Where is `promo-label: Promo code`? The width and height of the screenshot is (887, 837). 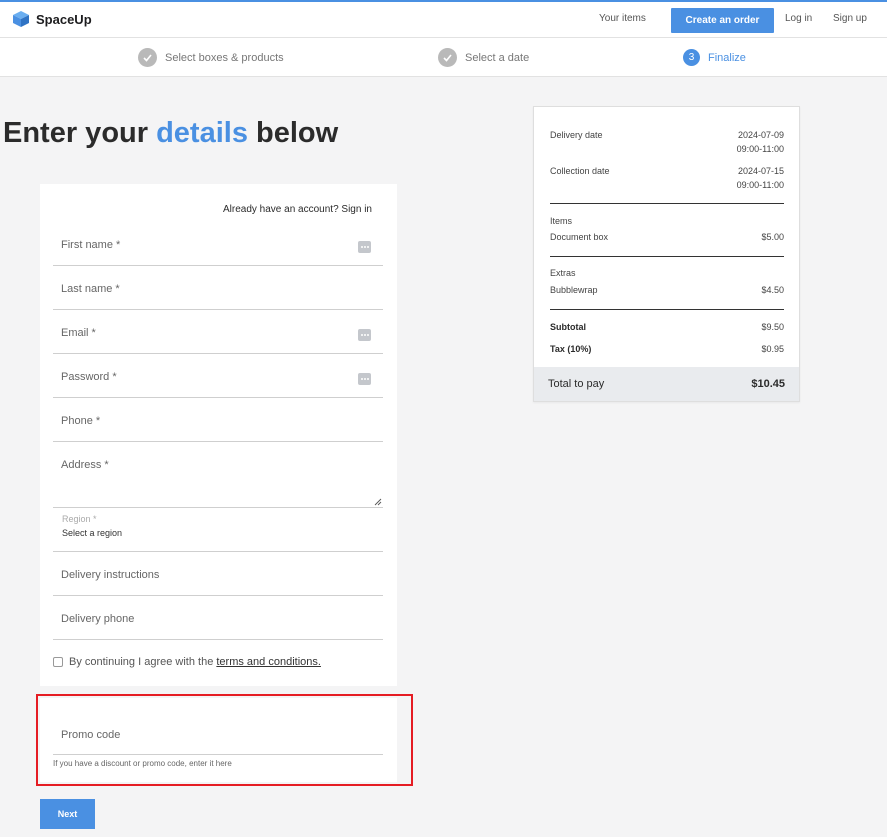 promo-label: Promo code is located at coordinates (91, 735).